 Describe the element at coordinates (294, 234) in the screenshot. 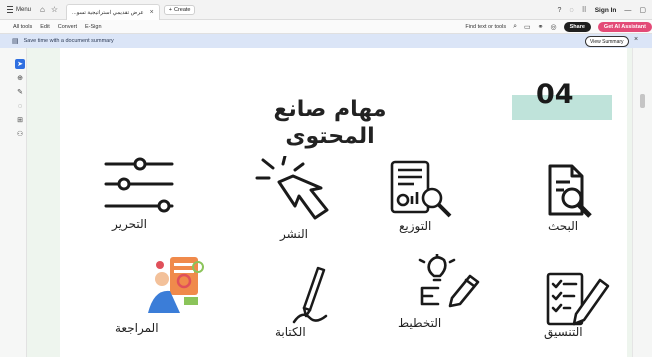

I see `task-label-publishing: النشر` at that location.